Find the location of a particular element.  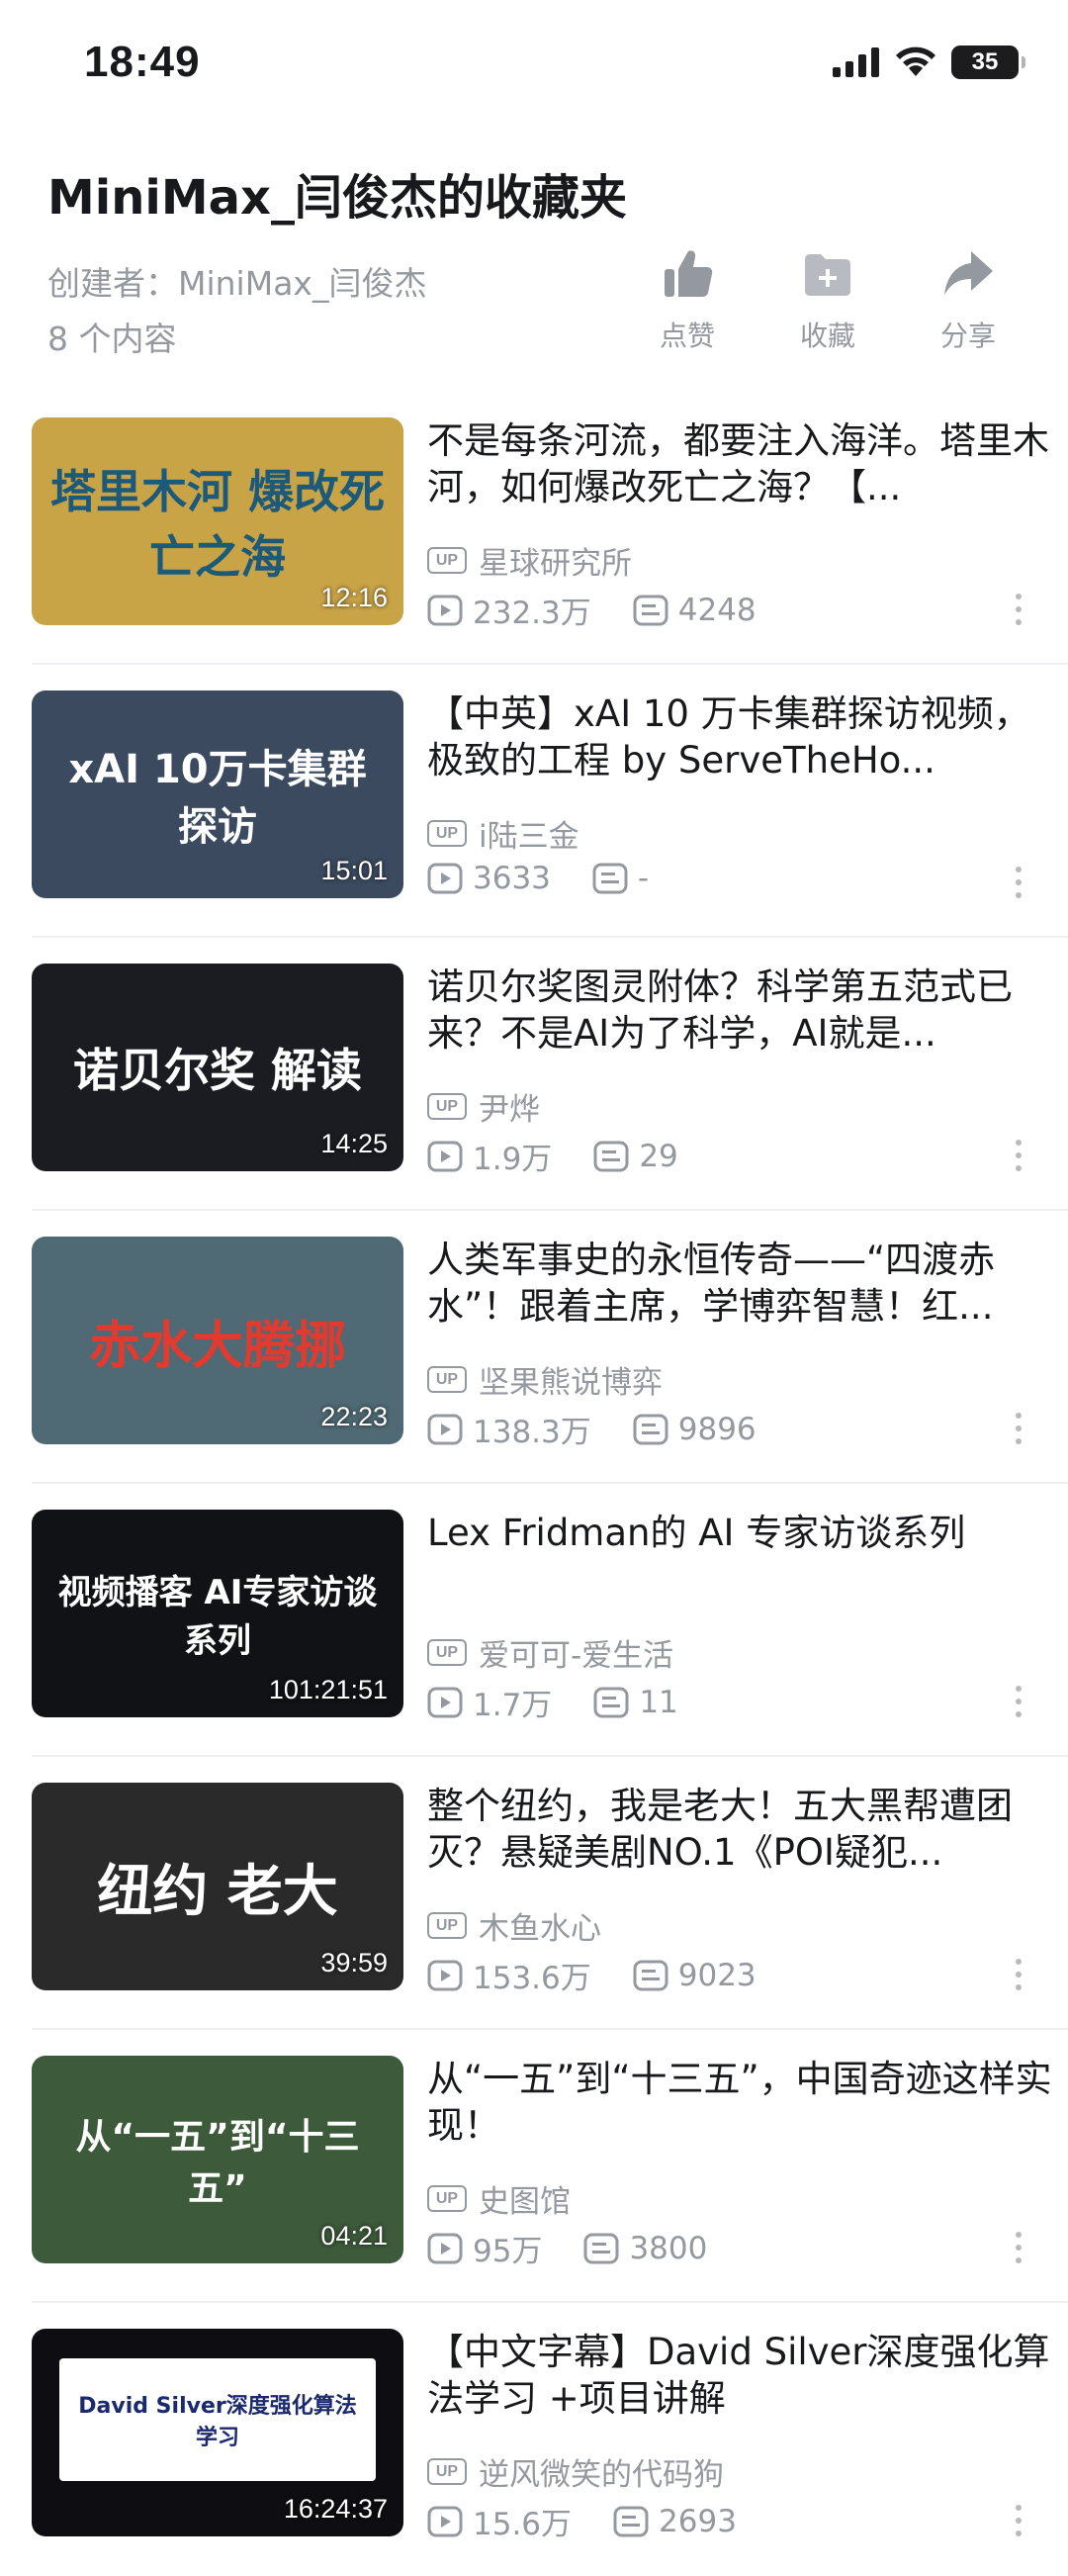

danmaku-count: 9896 is located at coordinates (716, 1429).